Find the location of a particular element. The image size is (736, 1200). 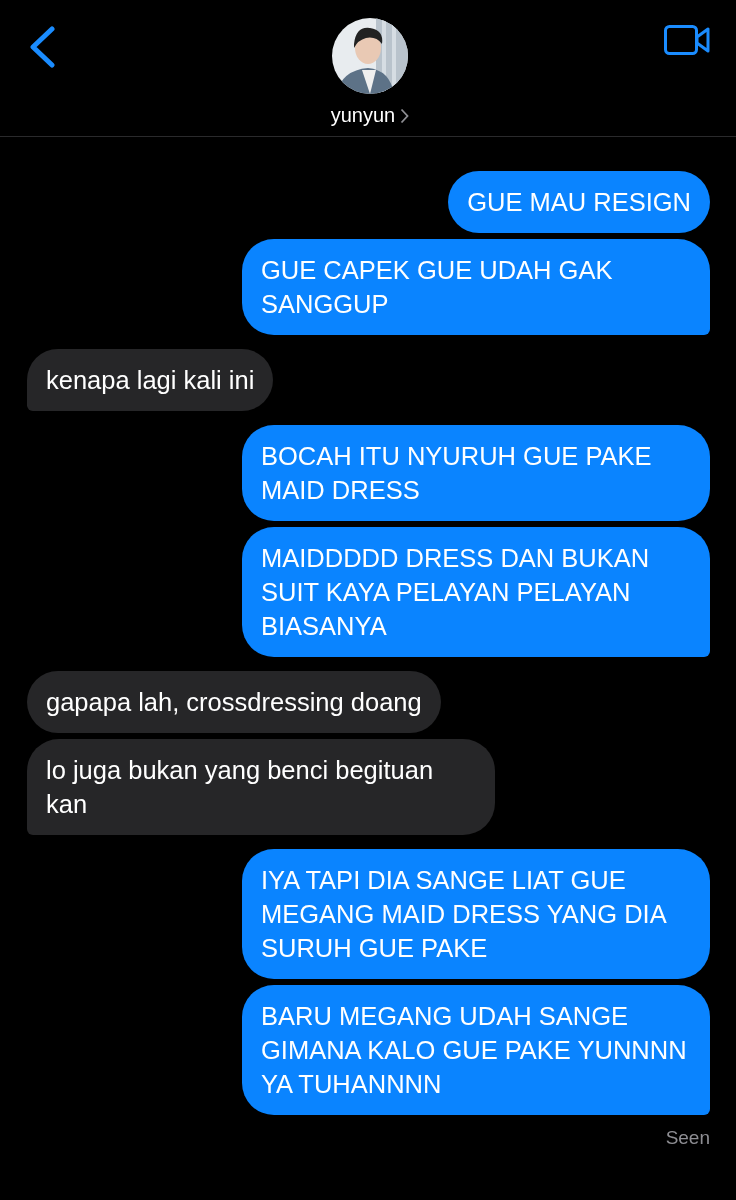

back-icon is located at coordinates (42, 47).